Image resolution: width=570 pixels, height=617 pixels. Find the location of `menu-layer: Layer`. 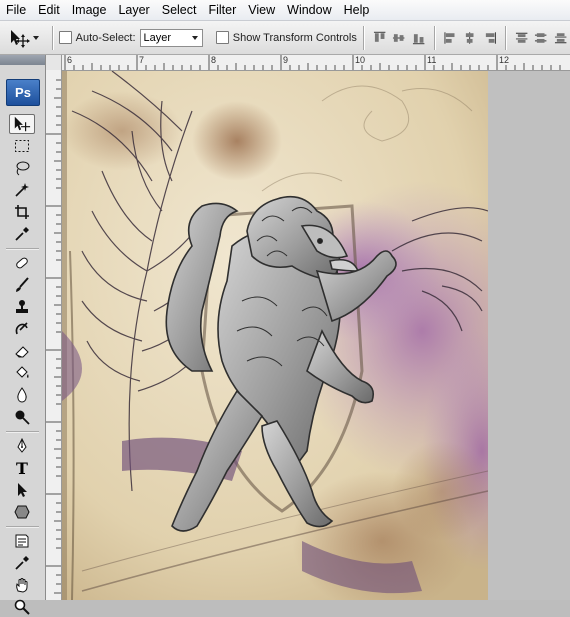

menu-layer: Layer is located at coordinates (133, 10).